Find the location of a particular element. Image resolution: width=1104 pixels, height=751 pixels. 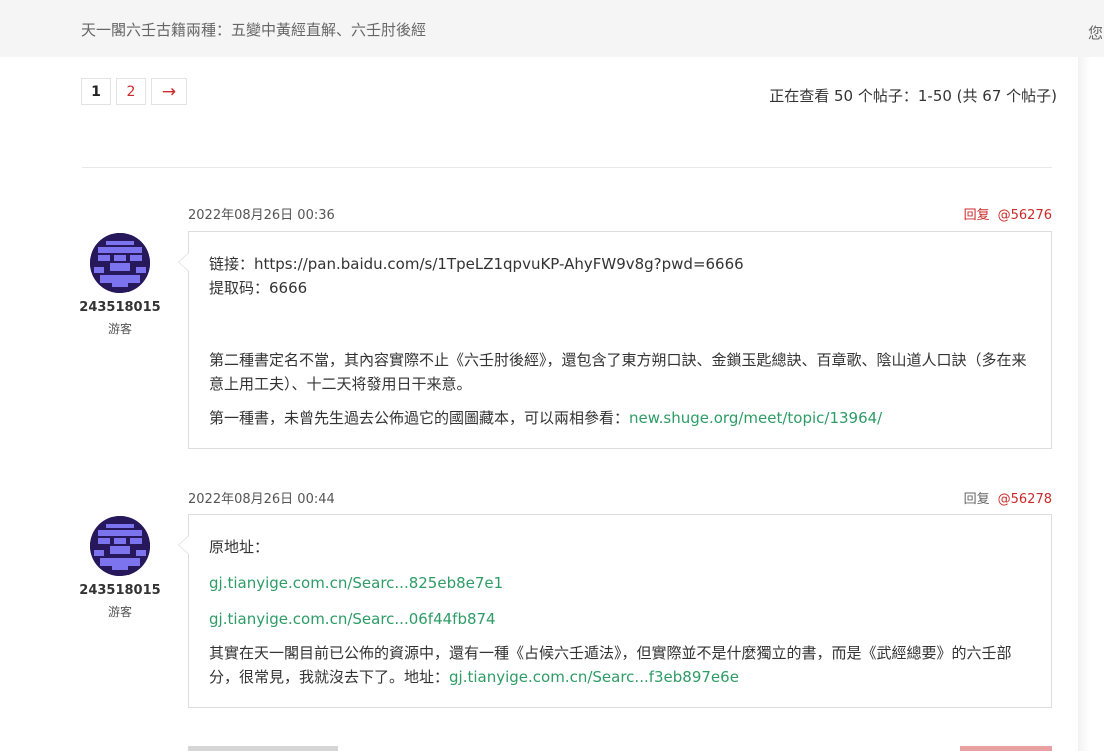

content-line: 原地址： is located at coordinates (239, 547).